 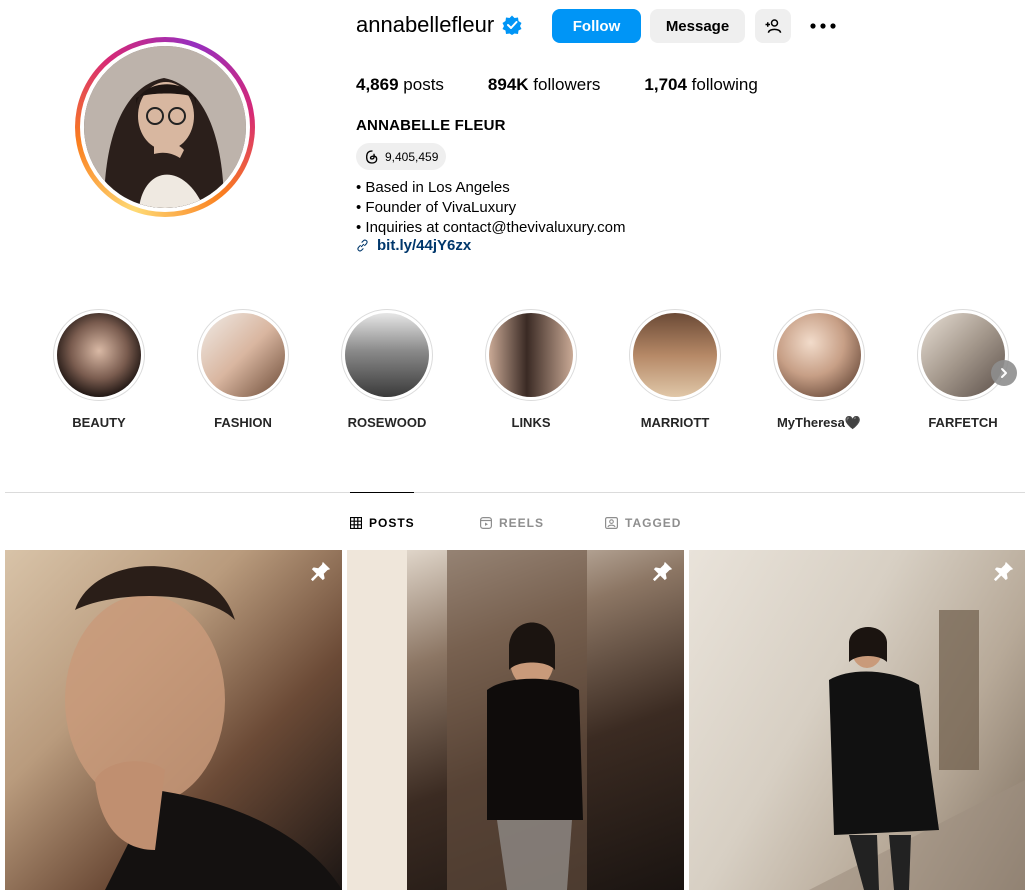 What do you see at coordinates (724, 84) in the screenshot?
I see `following-count-label: following` at bounding box center [724, 84].